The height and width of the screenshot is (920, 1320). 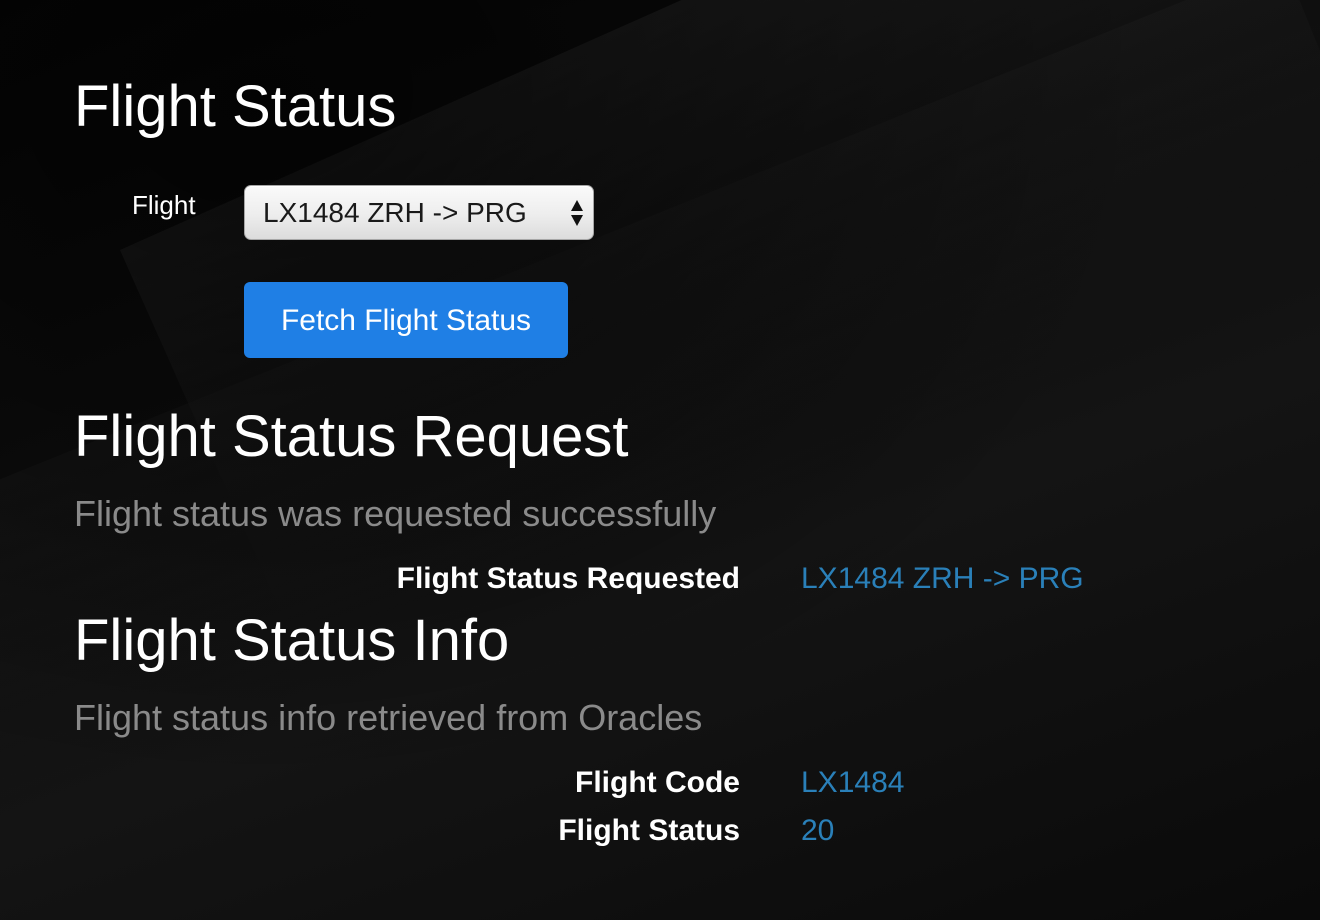 What do you see at coordinates (395, 212) in the screenshot?
I see `flight-select-value: LX1484 ZRH -> PRG` at bounding box center [395, 212].